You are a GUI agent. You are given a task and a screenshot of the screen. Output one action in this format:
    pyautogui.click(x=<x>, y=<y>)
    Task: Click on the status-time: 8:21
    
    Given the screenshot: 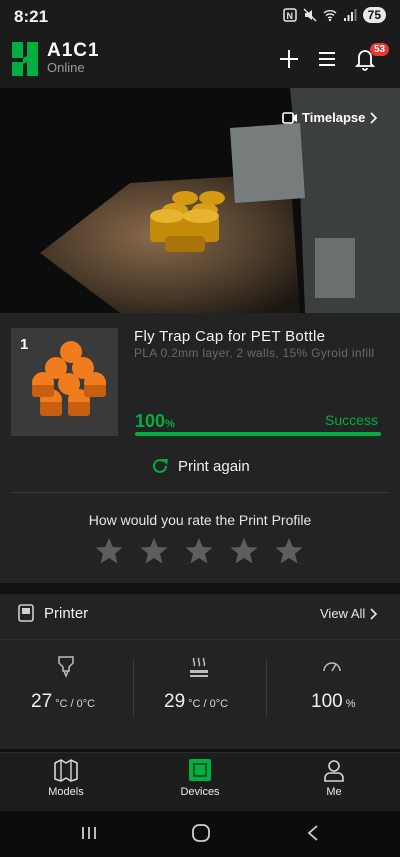 What is the action you would take?
    pyautogui.click(x=31, y=16)
    